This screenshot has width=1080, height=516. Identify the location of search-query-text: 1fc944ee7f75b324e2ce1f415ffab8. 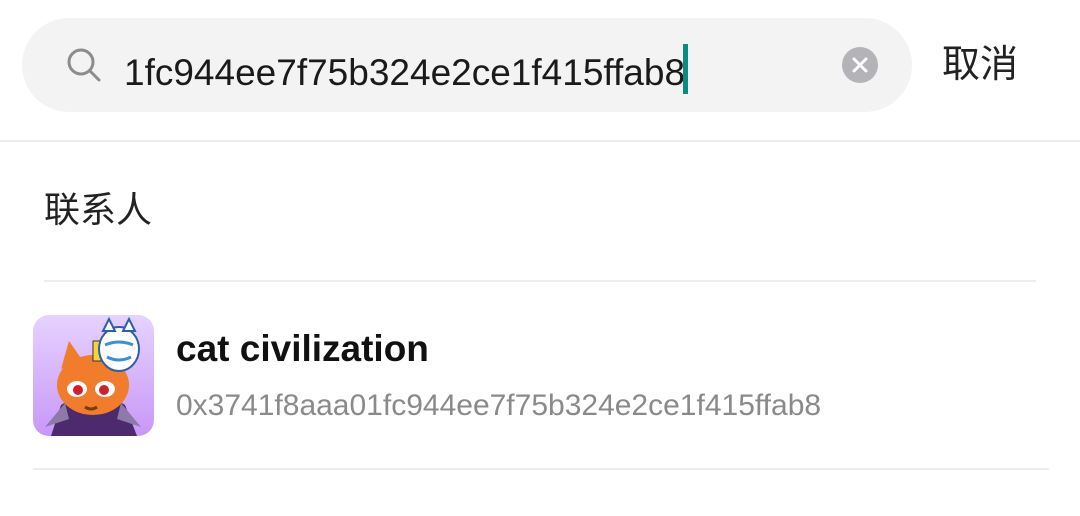
(405, 72).